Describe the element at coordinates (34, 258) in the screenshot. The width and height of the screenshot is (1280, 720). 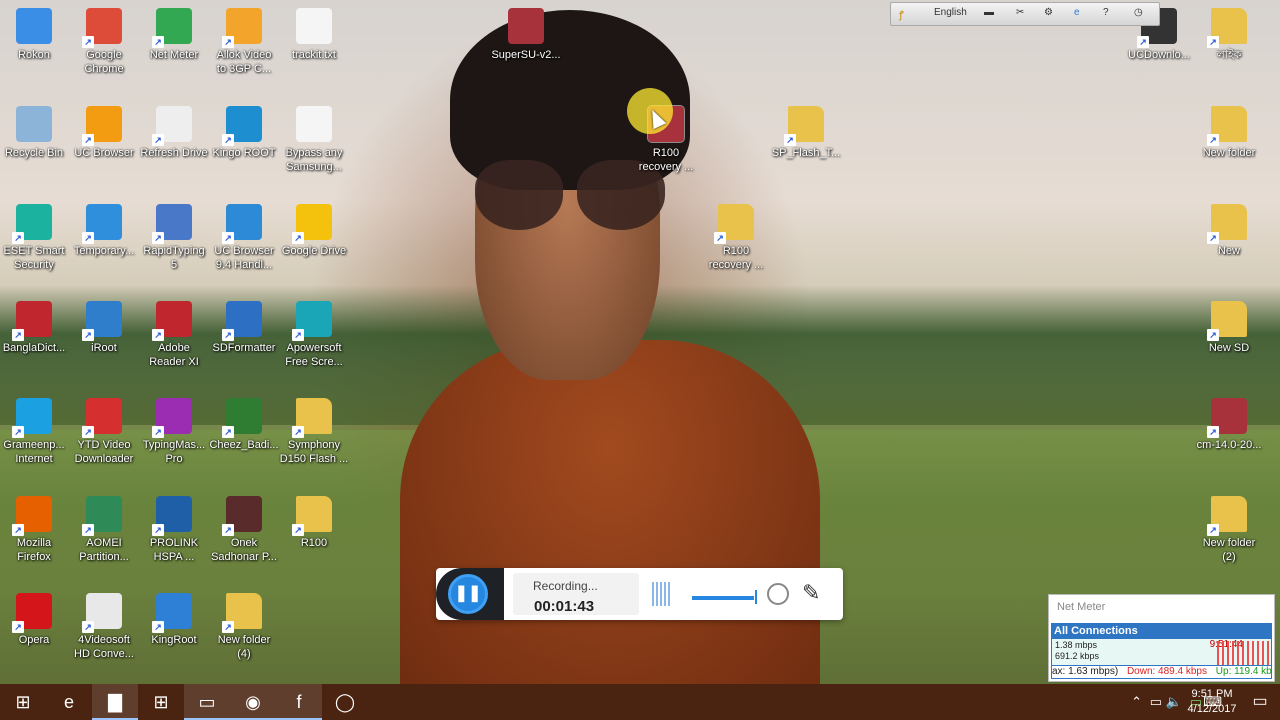
I see `desktop-icon-label: ESET Smart Security` at that location.